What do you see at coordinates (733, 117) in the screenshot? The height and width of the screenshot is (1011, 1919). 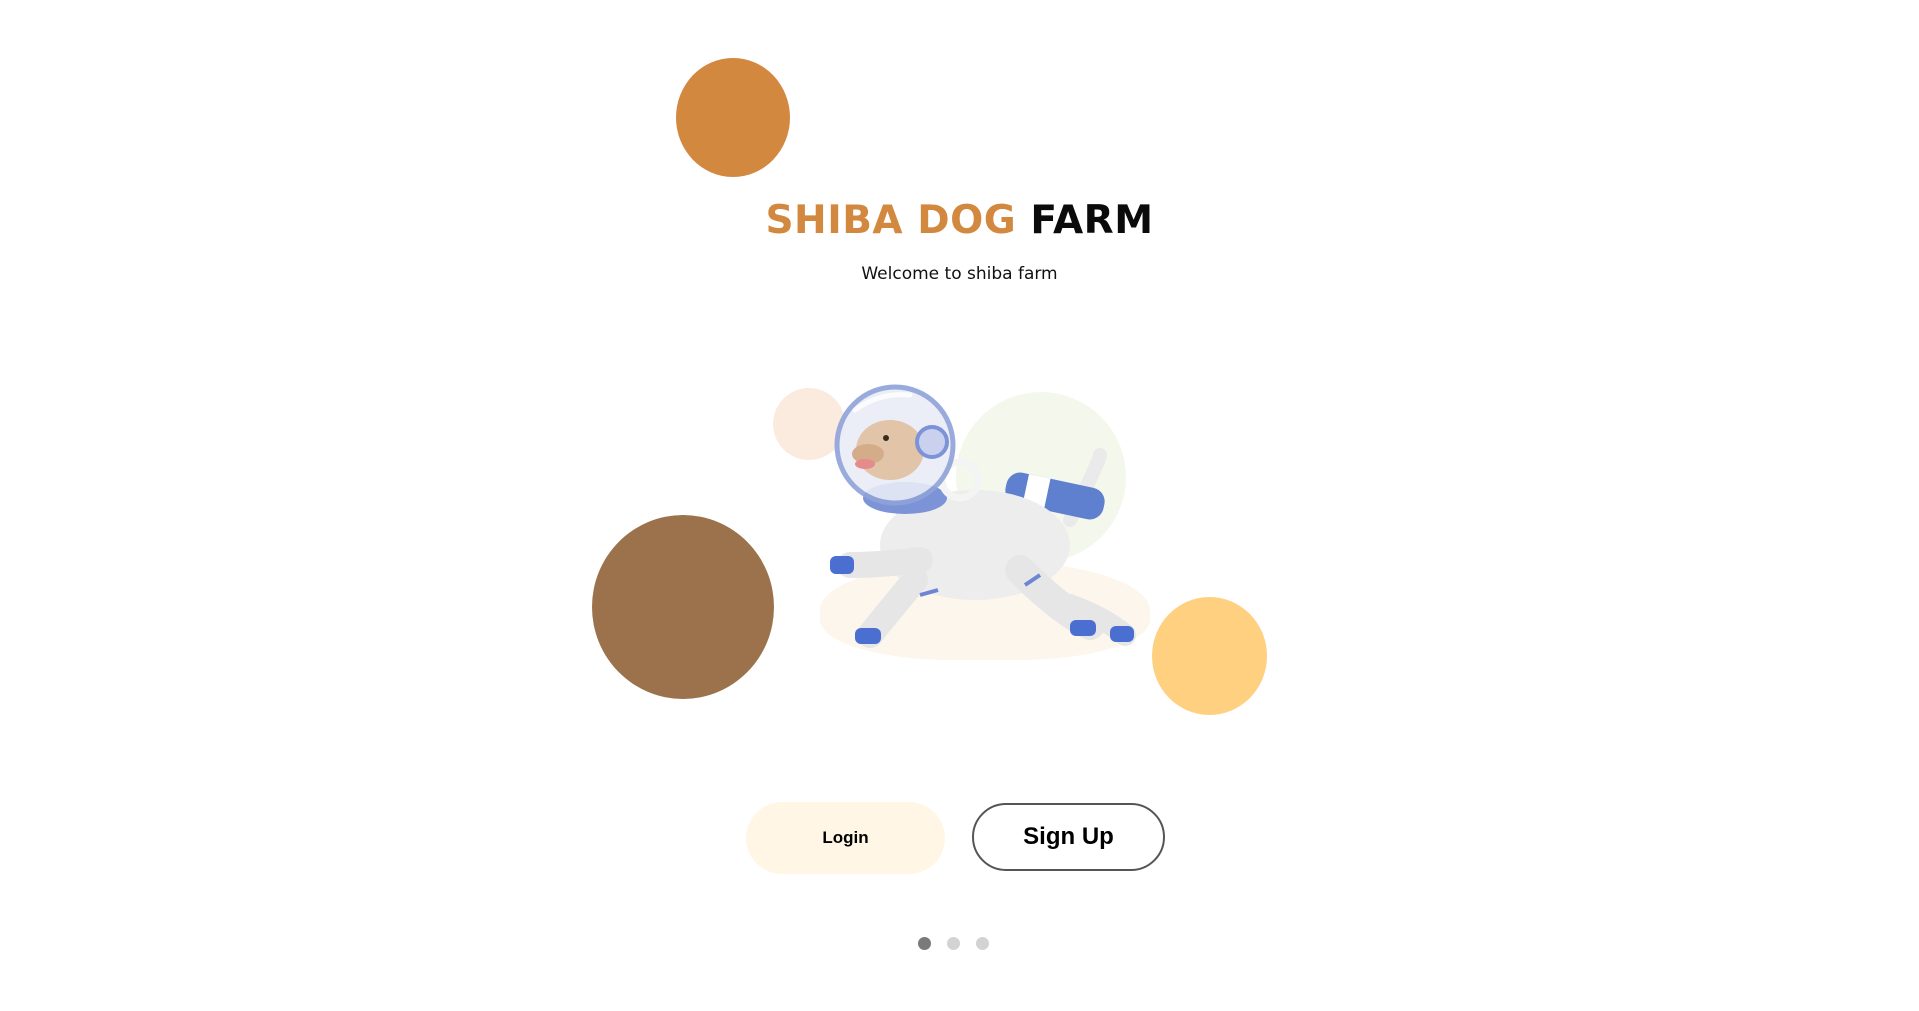 I see `decor-circle-orange` at bounding box center [733, 117].